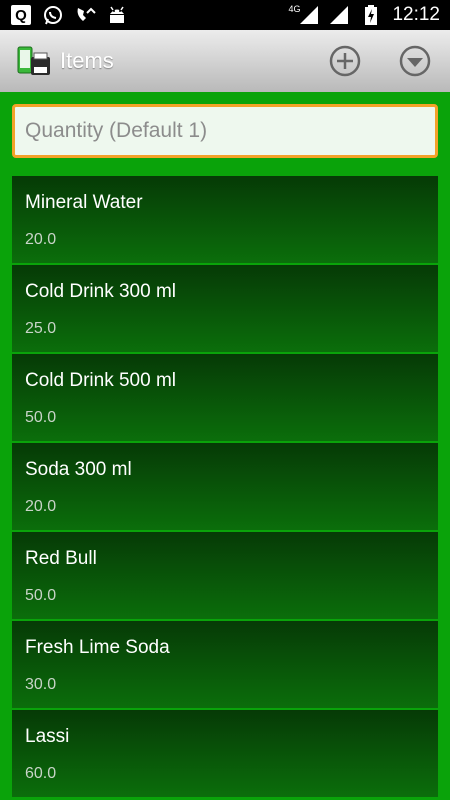  I want to click on item-name: Red Bull, so click(61, 558).